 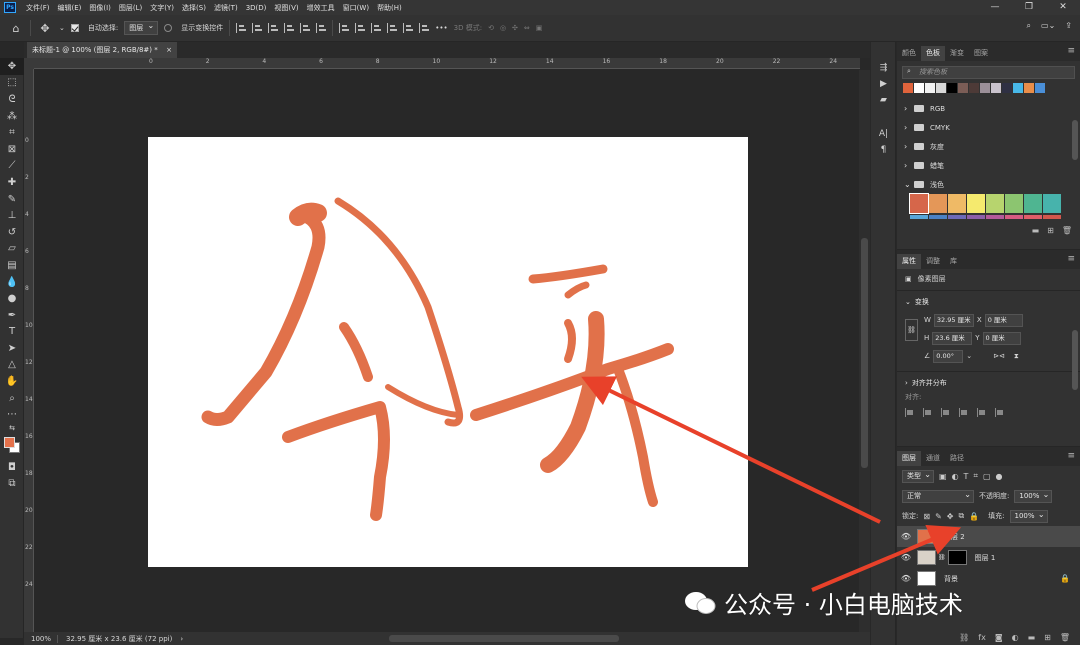 What do you see at coordinates (942, 557) in the screenshot?
I see `mask-link-icon: ⛓` at bounding box center [942, 557].